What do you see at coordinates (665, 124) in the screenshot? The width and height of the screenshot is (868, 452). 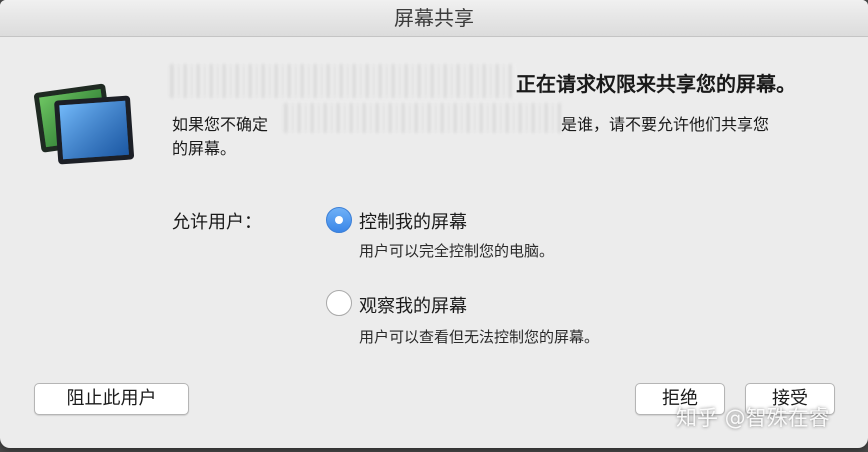 I see `info-text-part2: 是谁，请不要允许他们共享您` at bounding box center [665, 124].